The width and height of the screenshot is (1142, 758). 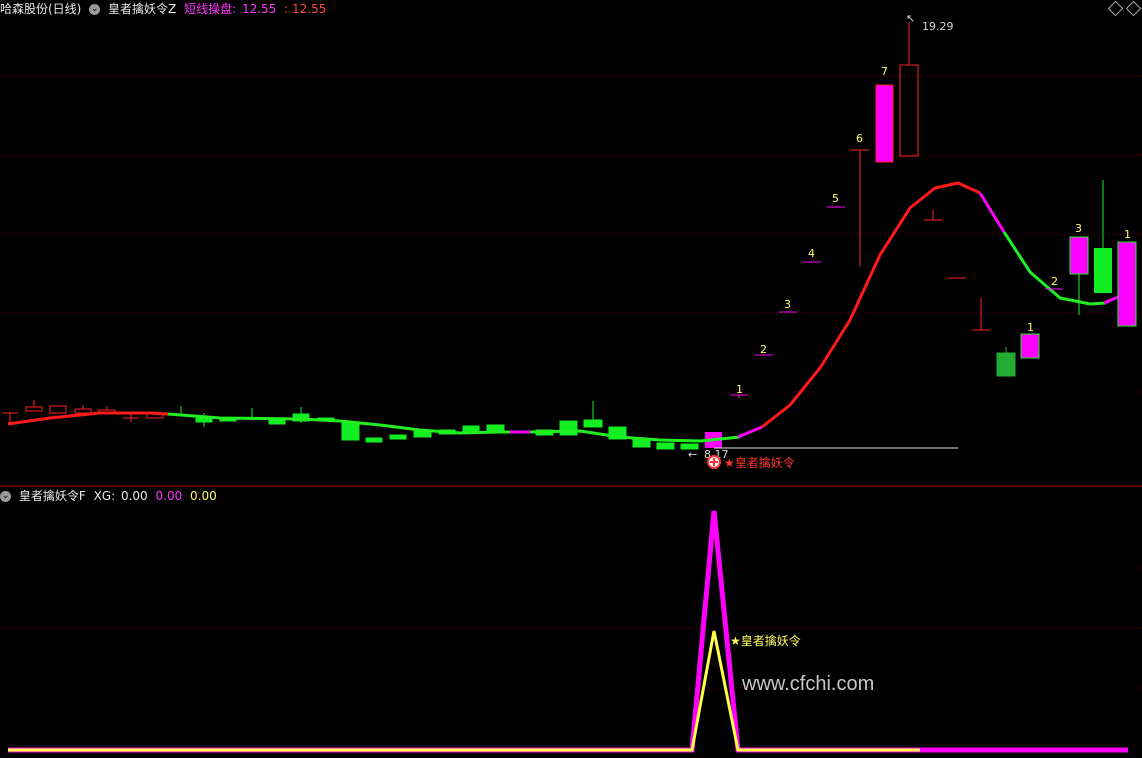 What do you see at coordinates (439, 425) in the screenshot?
I see `candles-middle` at bounding box center [439, 425].